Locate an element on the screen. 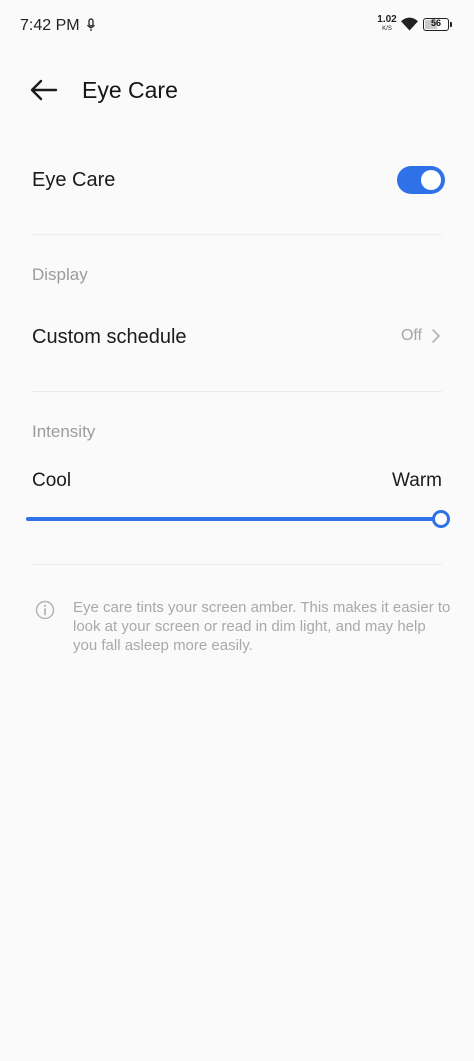 The width and height of the screenshot is (474, 1061). custom-schedule-value: Off is located at coordinates (411, 335).